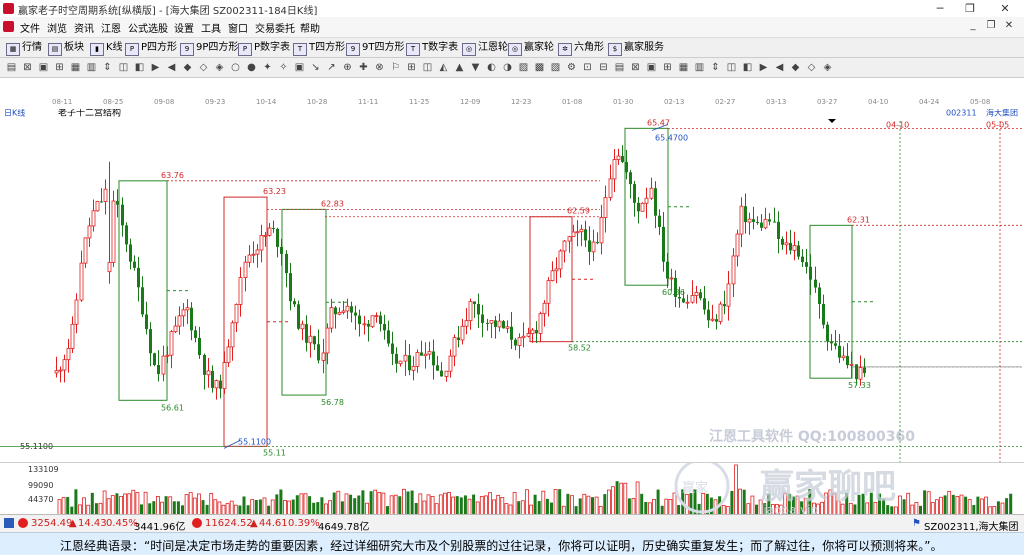  I want to click on tool-5-icon: ▦, so click(75, 67).